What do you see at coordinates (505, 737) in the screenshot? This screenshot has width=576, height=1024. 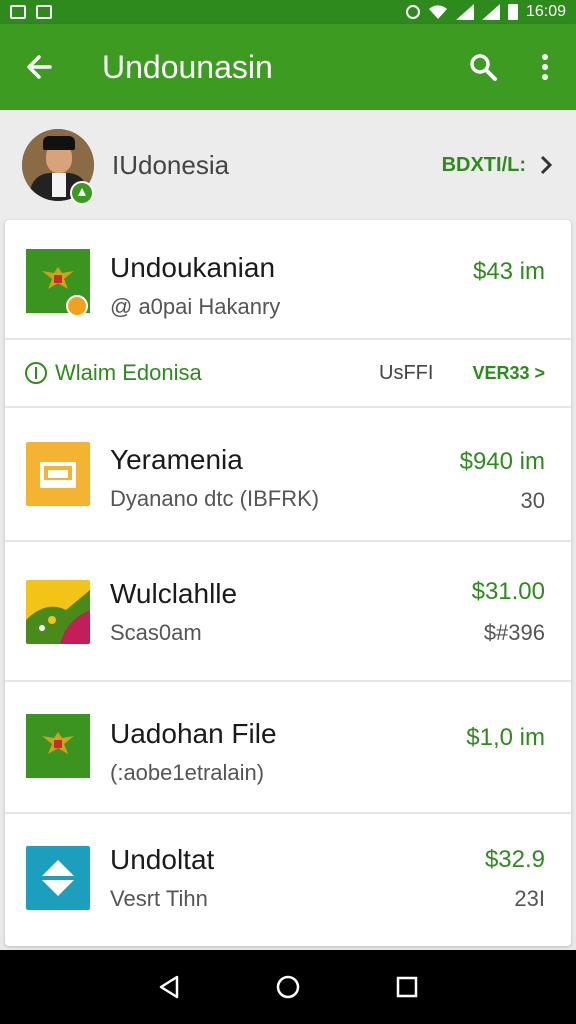 I see `item-price: $1,0 im` at bounding box center [505, 737].